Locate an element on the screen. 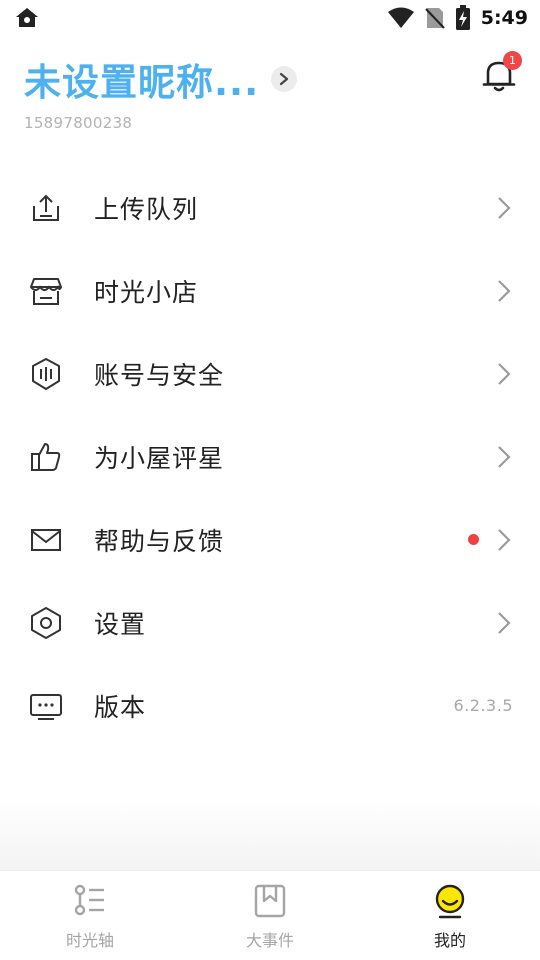 The height and width of the screenshot is (960, 540). version-number: 6.2.3.5 is located at coordinates (483, 705).